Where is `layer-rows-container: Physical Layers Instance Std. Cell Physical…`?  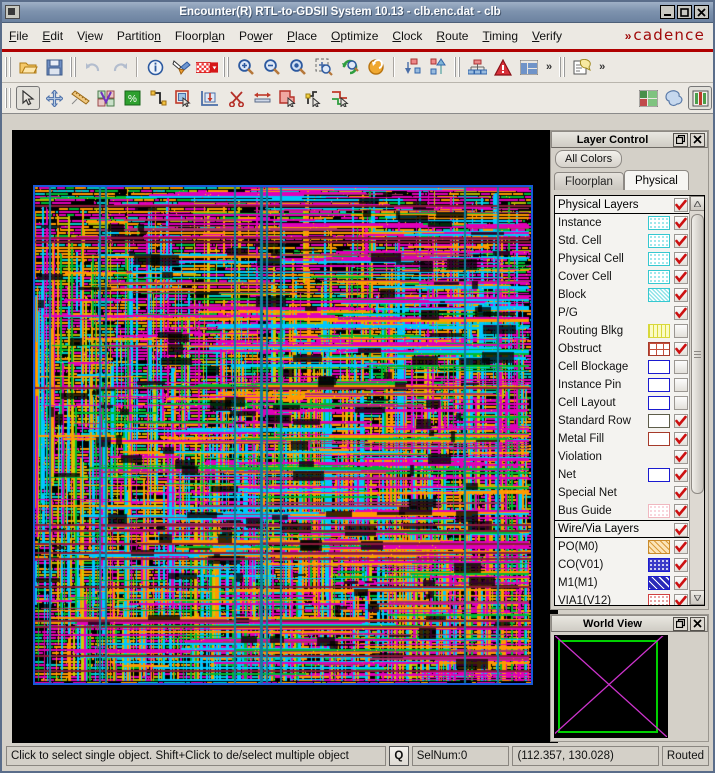 layer-rows-container: Physical Layers Instance Std. Cell Physical… is located at coordinates (622, 400).